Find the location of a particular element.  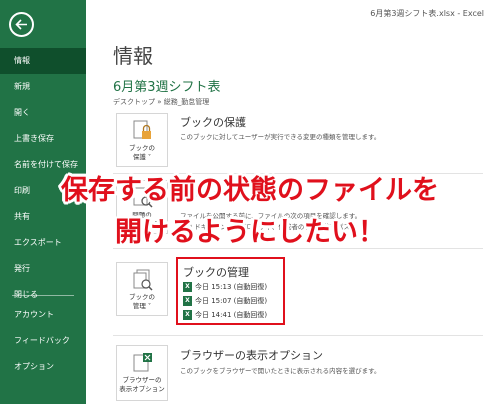

back-arrow-icon is located at coordinates (21, 24).